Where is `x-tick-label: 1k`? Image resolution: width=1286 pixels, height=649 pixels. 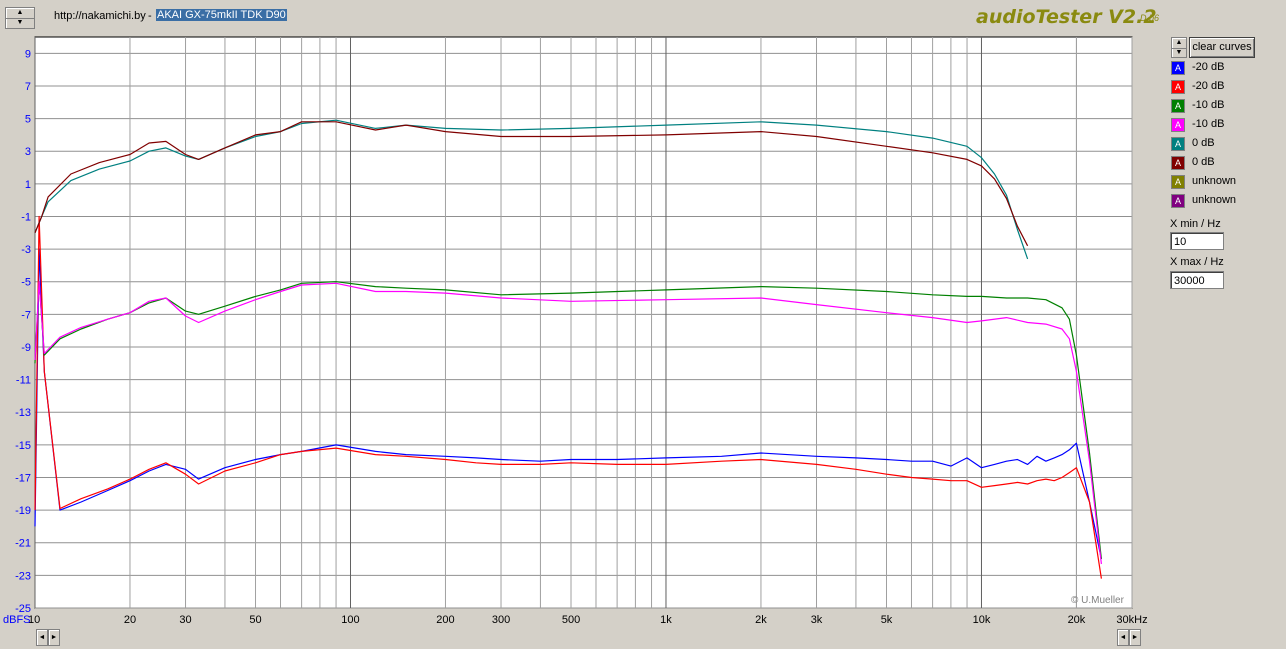
x-tick-label: 1k is located at coordinates (666, 620).